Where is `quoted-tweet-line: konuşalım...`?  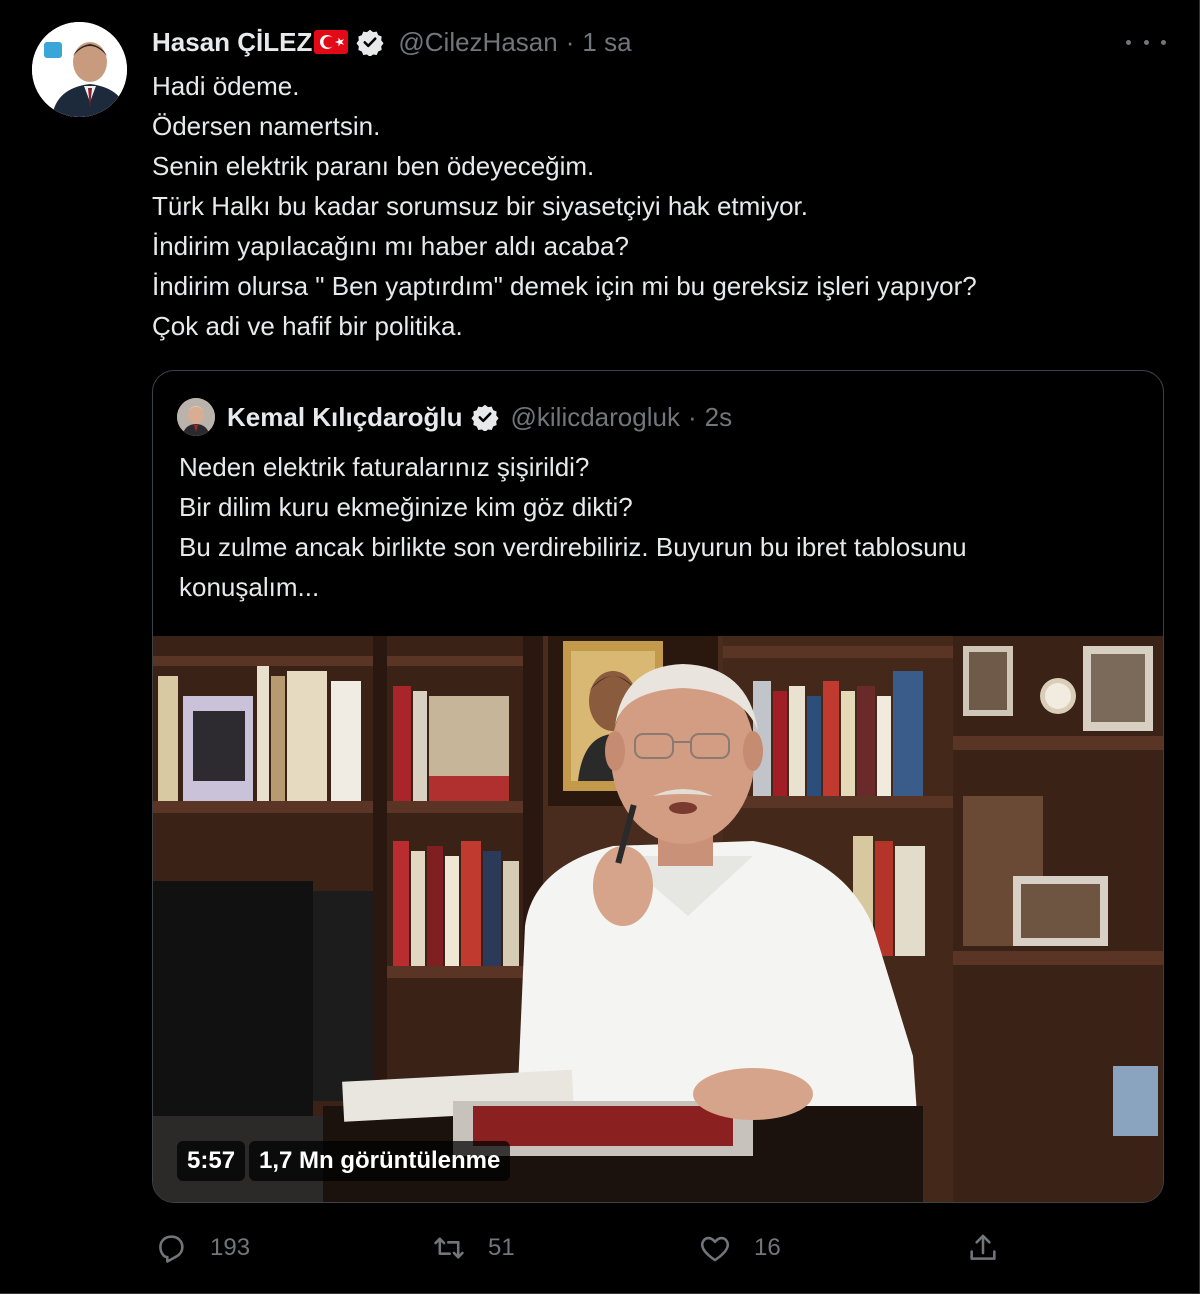
quoted-tweet-line: konuşalım... is located at coordinates (249, 587).